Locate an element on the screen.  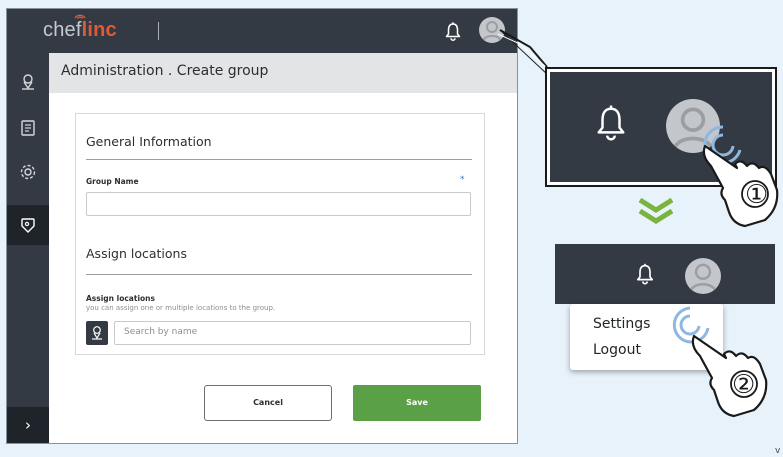
save-button: Save is located at coordinates (417, 403).